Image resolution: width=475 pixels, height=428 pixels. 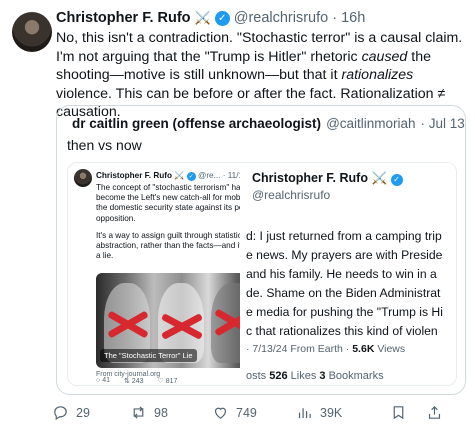 I want to click on new-tweet-line: d: I just returned from a camping trip, so click(x=344, y=236).